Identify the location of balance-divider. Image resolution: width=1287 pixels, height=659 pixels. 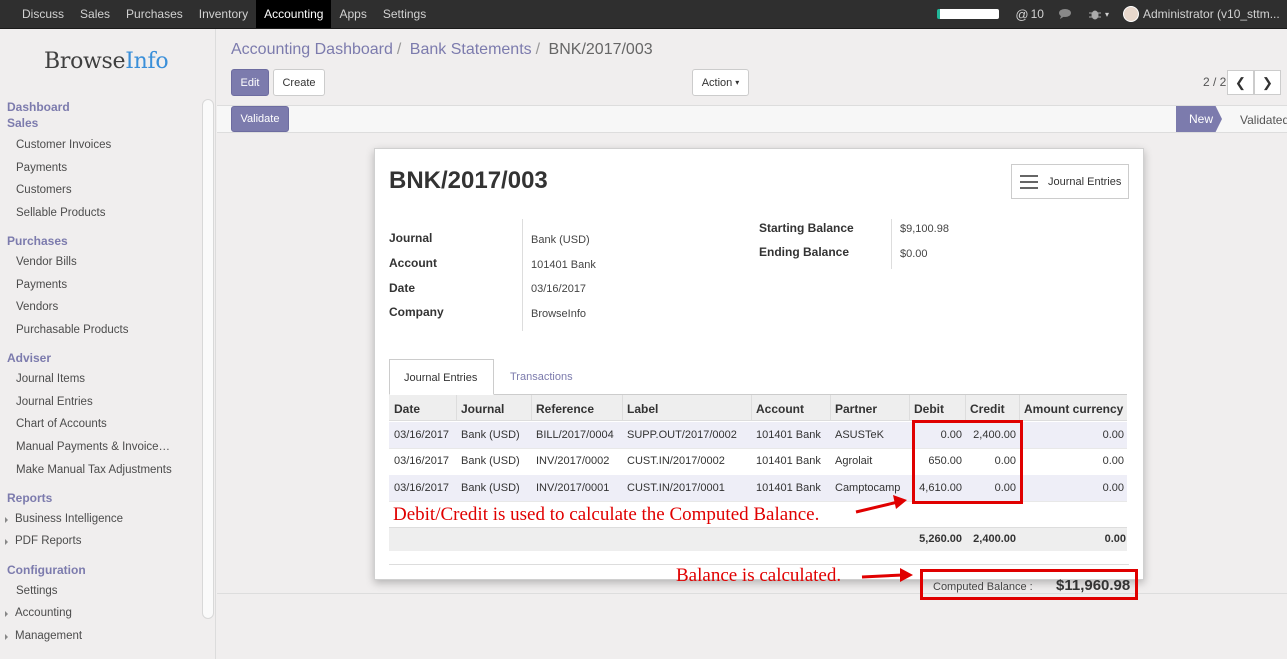
(891, 244).